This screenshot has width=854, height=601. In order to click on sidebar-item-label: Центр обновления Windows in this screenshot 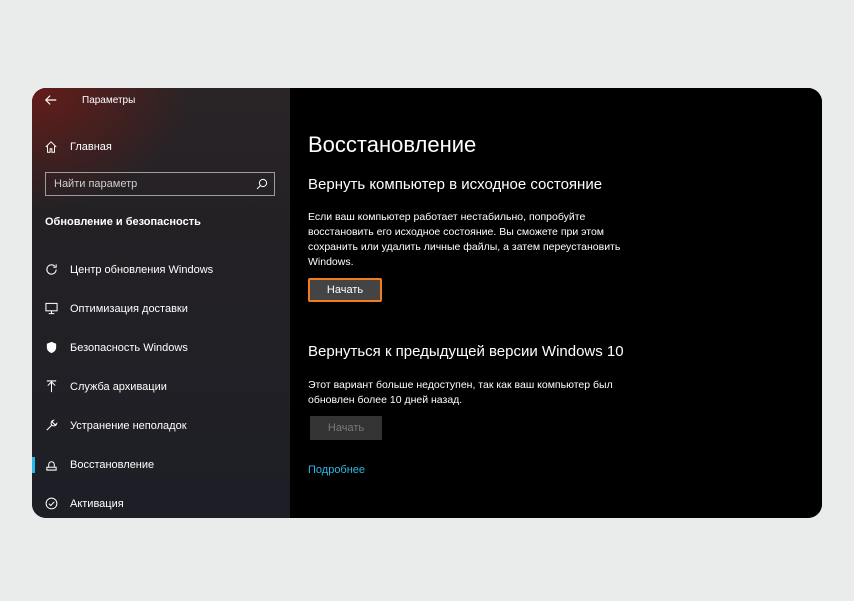, I will do `click(142, 269)`.